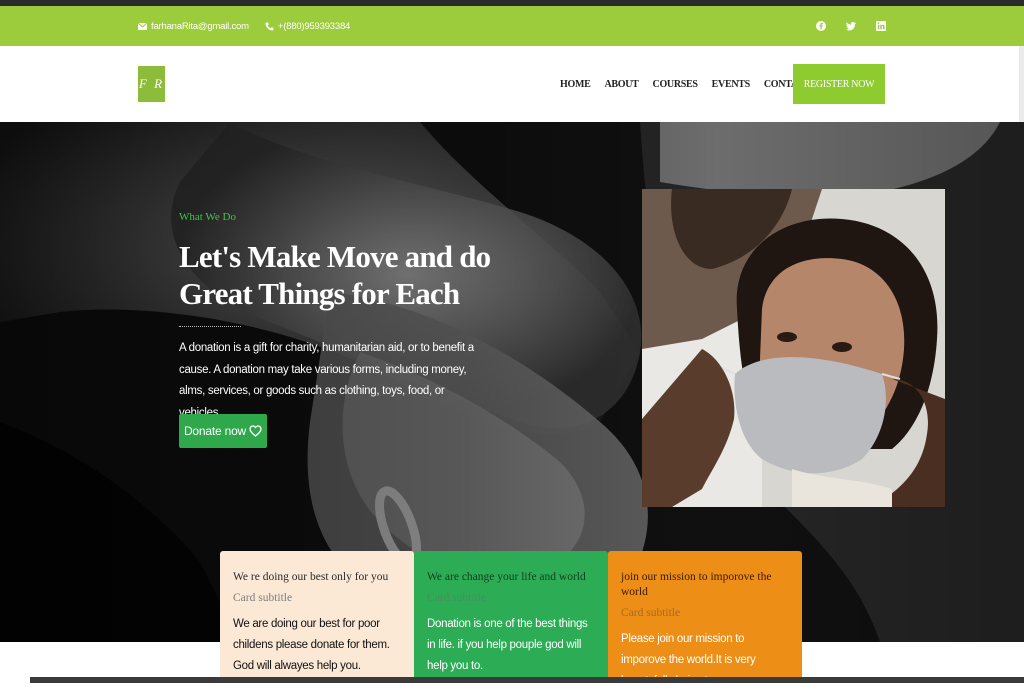 The image size is (1024, 692). Describe the element at coordinates (142, 26) in the screenshot. I see `envelope-icon` at that location.